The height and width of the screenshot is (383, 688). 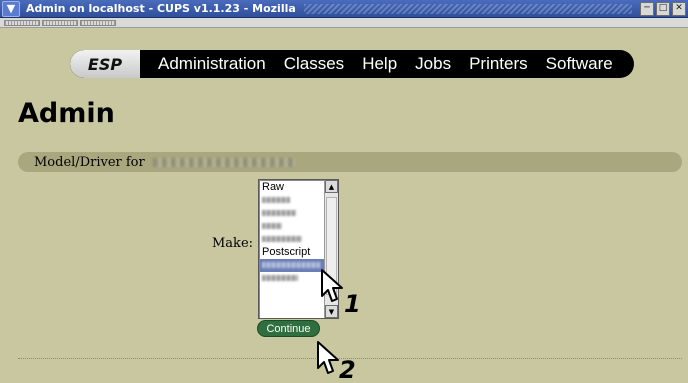 I want to click on window-controls: ─ □ ✕, so click(x=663, y=8).